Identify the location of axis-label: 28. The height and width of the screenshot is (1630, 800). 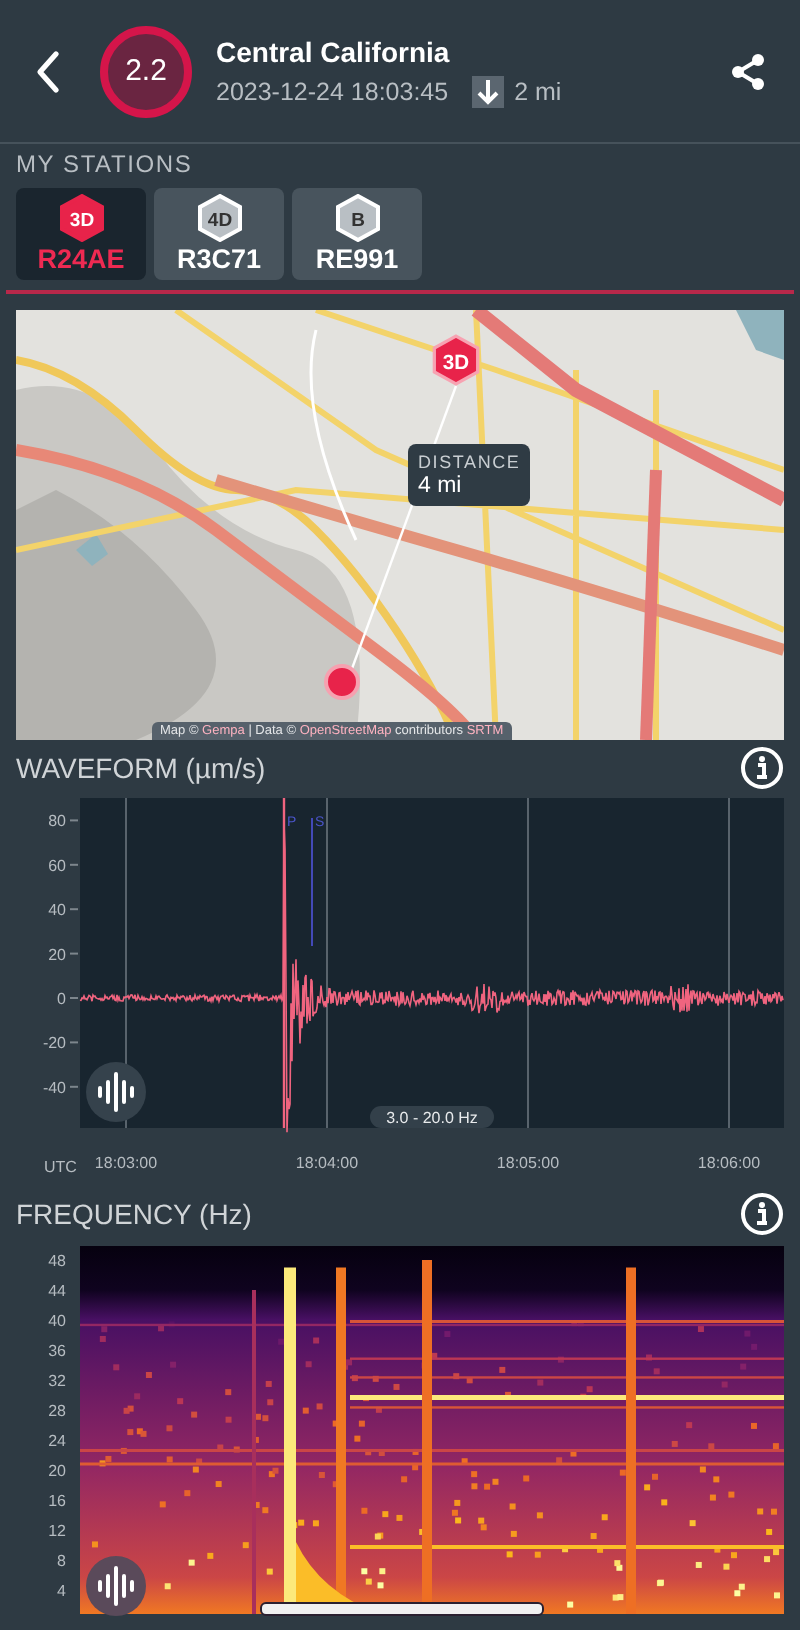
(57, 1411).